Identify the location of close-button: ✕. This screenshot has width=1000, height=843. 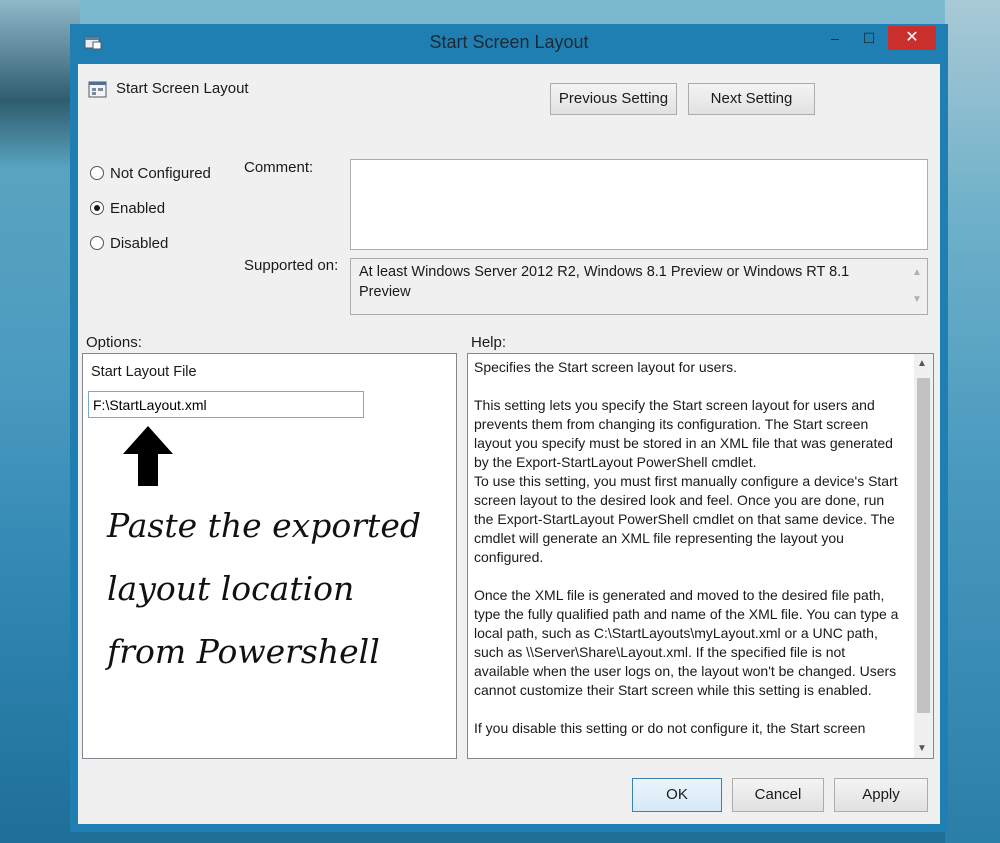
(912, 38).